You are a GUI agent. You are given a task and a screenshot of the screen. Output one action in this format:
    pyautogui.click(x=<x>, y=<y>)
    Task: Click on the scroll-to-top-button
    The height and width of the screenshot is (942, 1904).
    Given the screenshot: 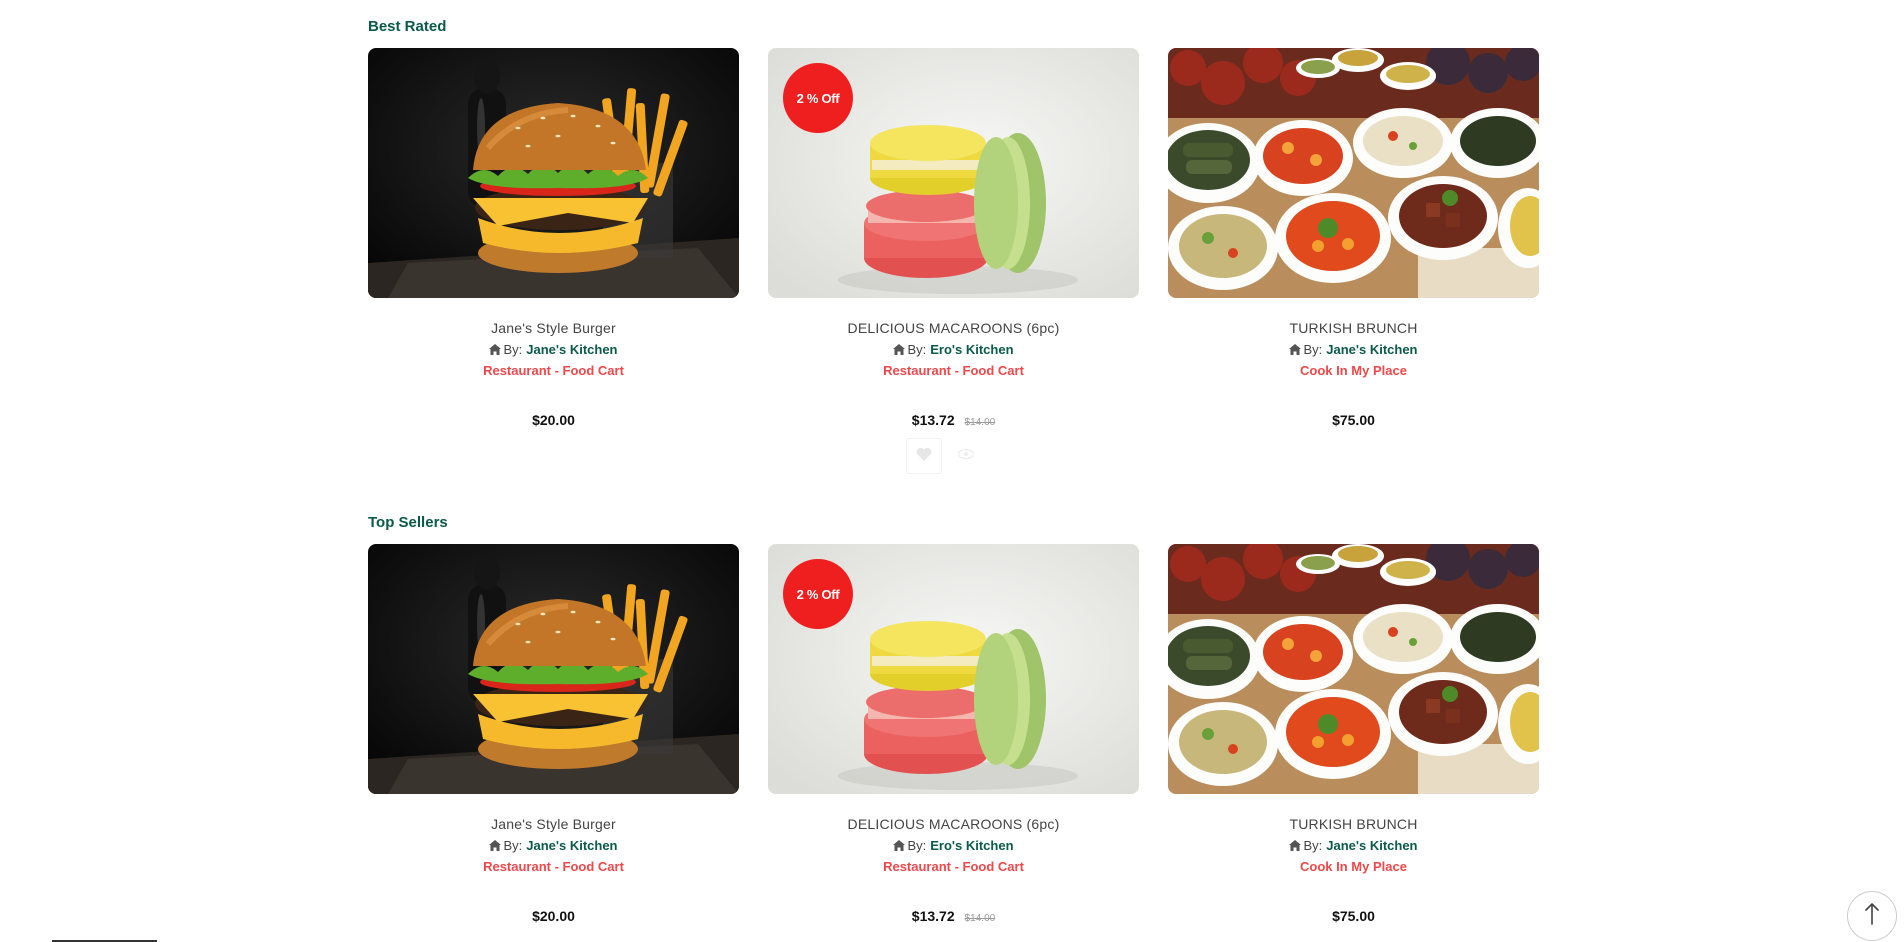 What is the action you would take?
    pyautogui.click(x=1872, y=916)
    